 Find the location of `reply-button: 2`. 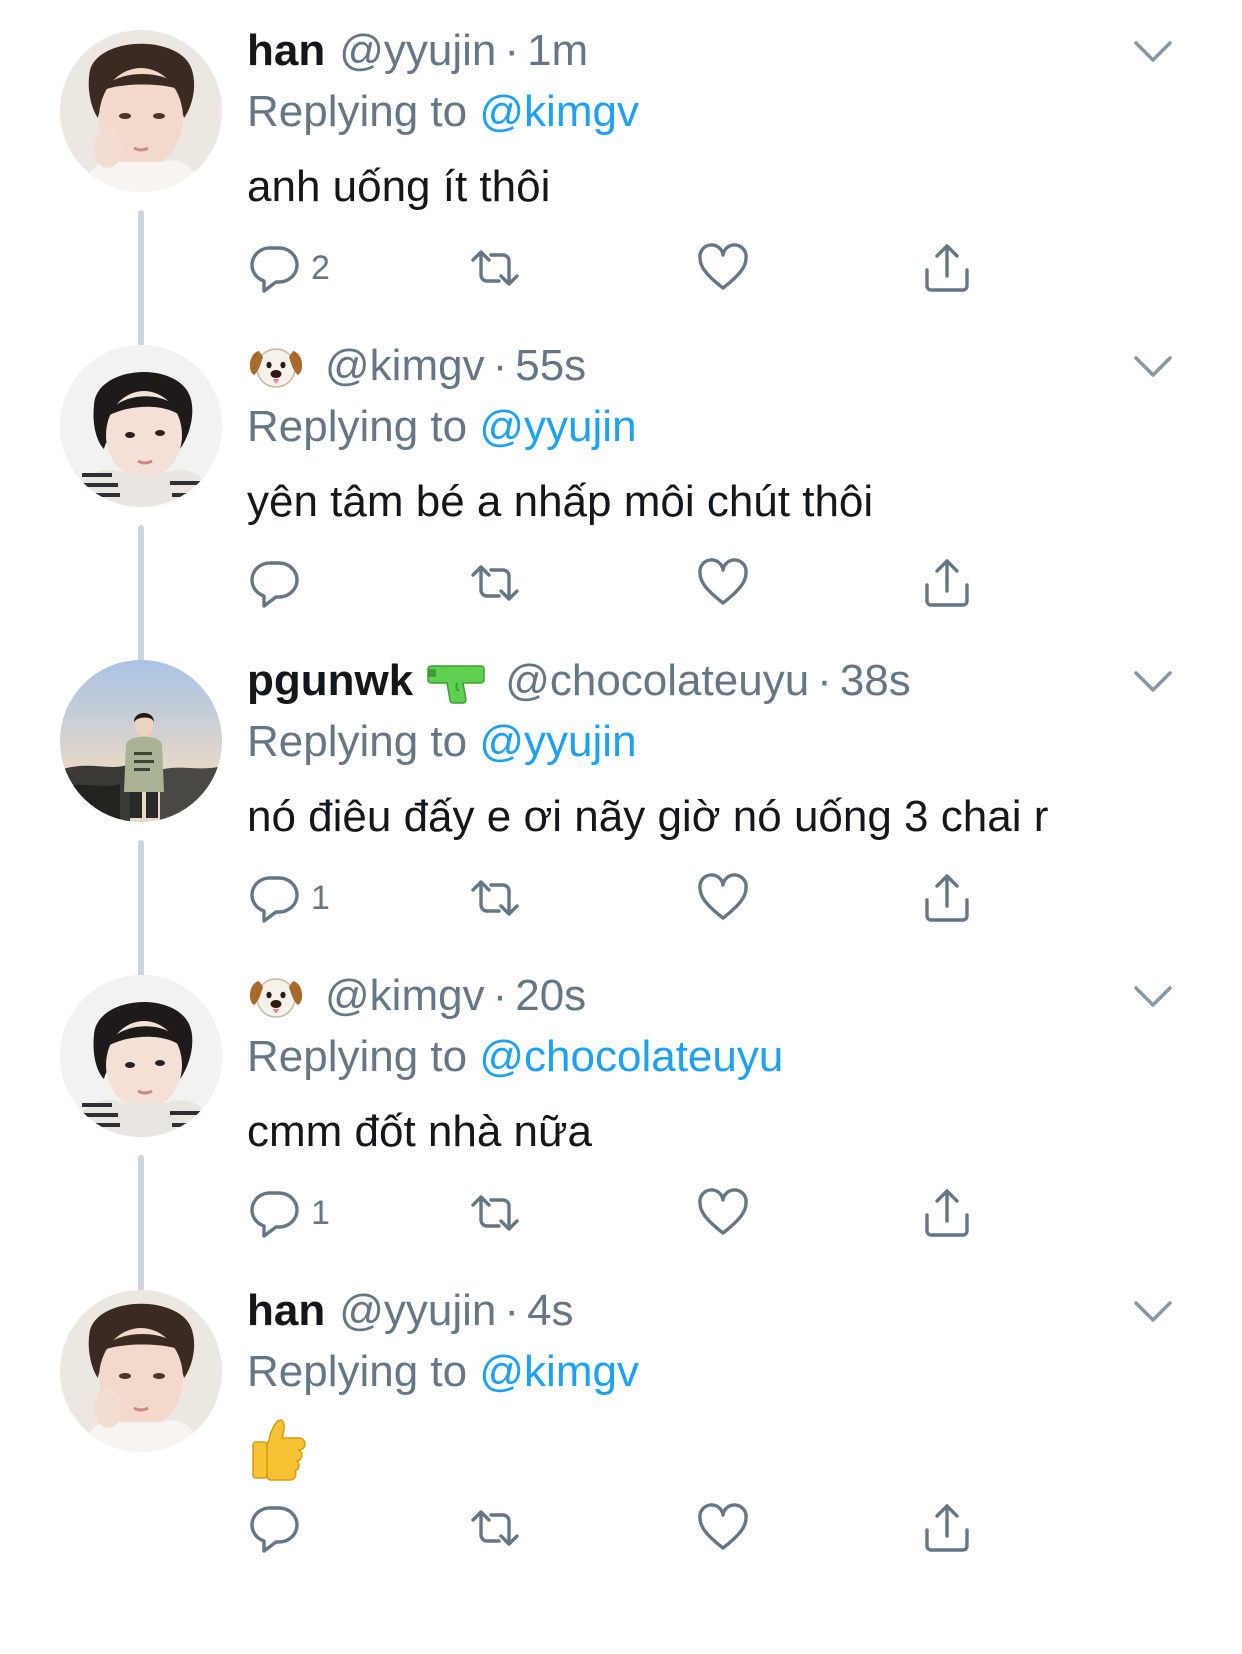

reply-button: 2 is located at coordinates (288, 268).